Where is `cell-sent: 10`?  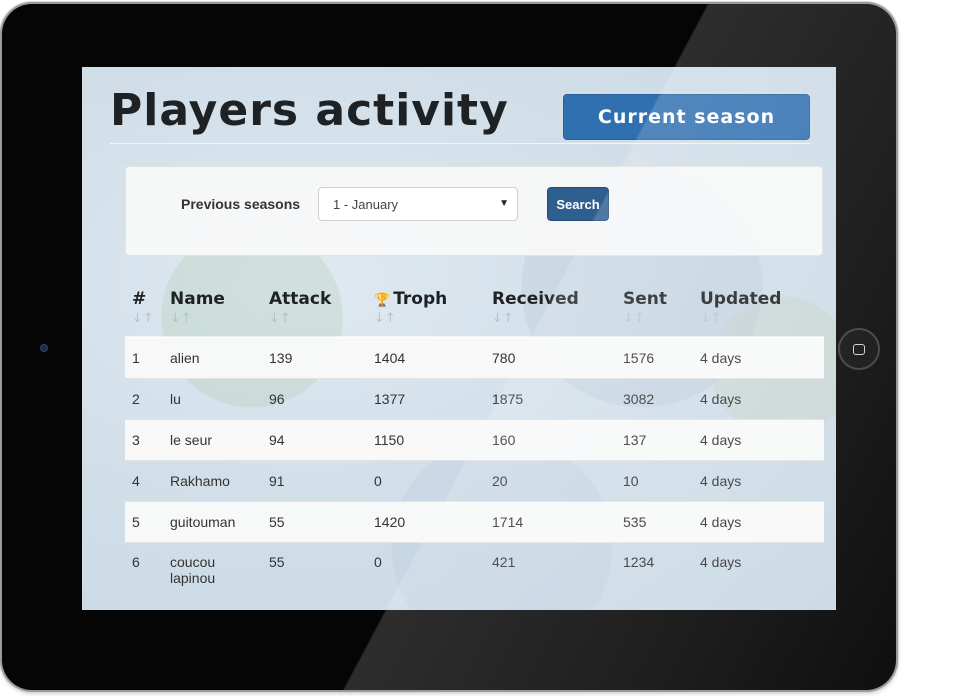 cell-sent: 10 is located at coordinates (654, 481).